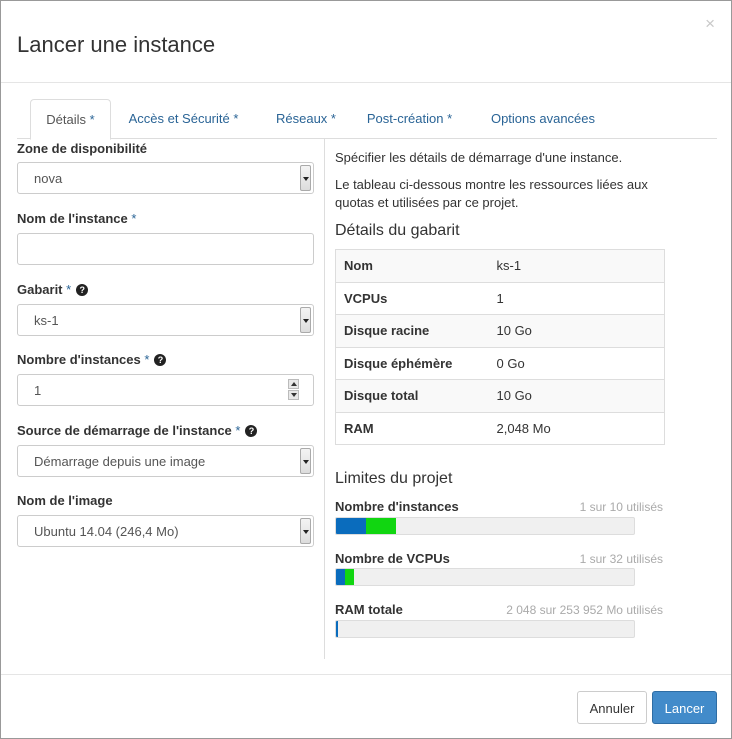  I want to click on limit-ram-count: 2 048 sur 253 952 Mo utilisés, so click(584, 610).